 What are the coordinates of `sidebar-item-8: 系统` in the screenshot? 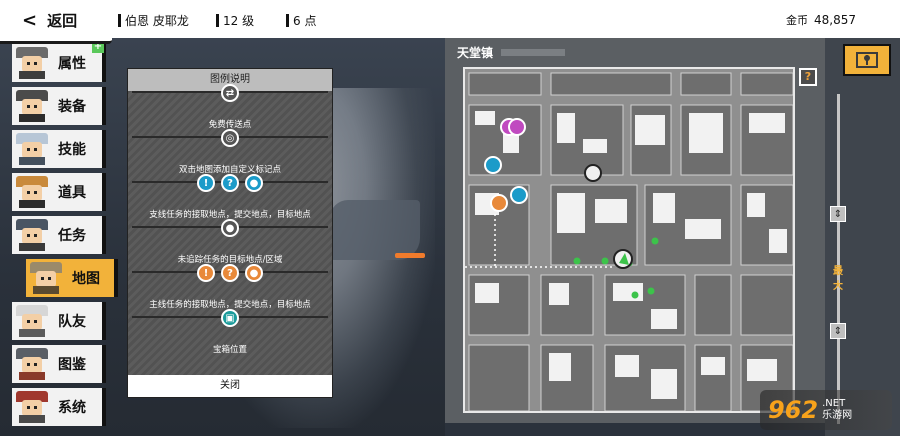 It's located at (59, 407).